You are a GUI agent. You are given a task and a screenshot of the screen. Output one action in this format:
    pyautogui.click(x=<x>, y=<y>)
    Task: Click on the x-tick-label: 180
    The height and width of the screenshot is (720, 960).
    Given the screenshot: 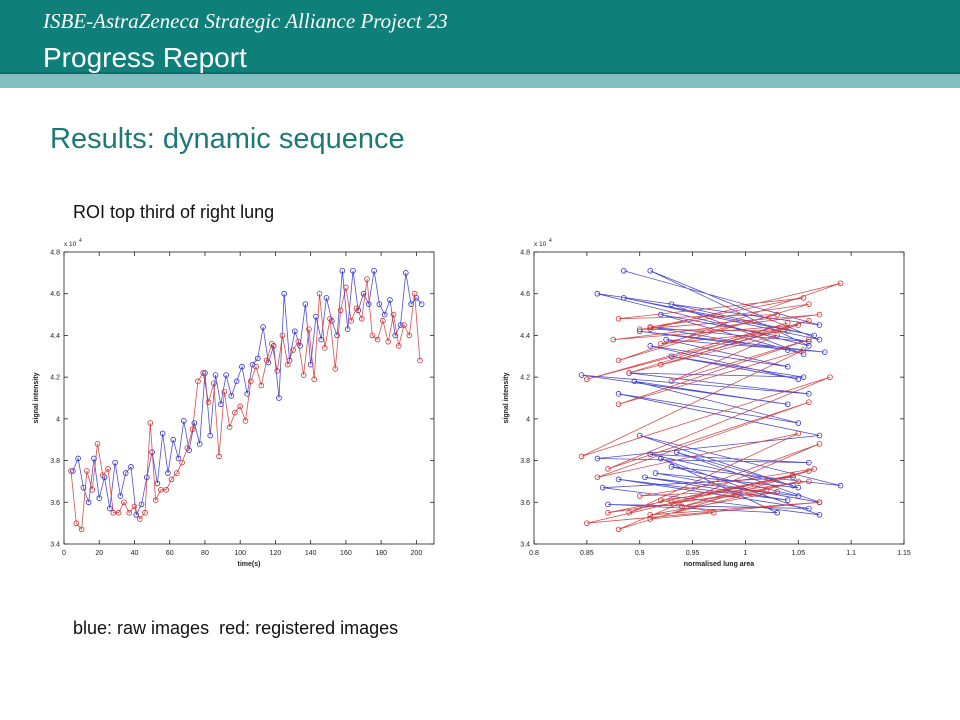 What is the action you would take?
    pyautogui.click(x=381, y=553)
    